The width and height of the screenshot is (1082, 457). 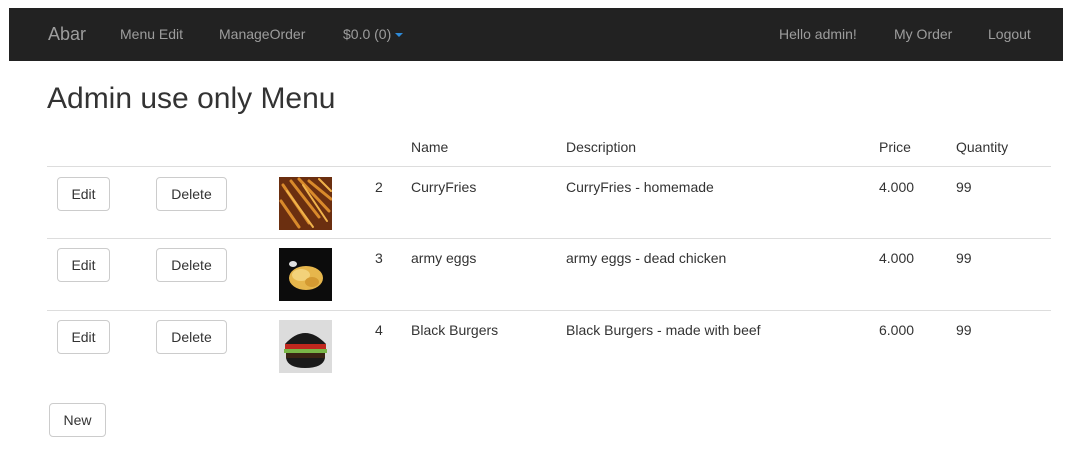 What do you see at coordinates (379, 187) in the screenshot?
I see `item-id: 2` at bounding box center [379, 187].